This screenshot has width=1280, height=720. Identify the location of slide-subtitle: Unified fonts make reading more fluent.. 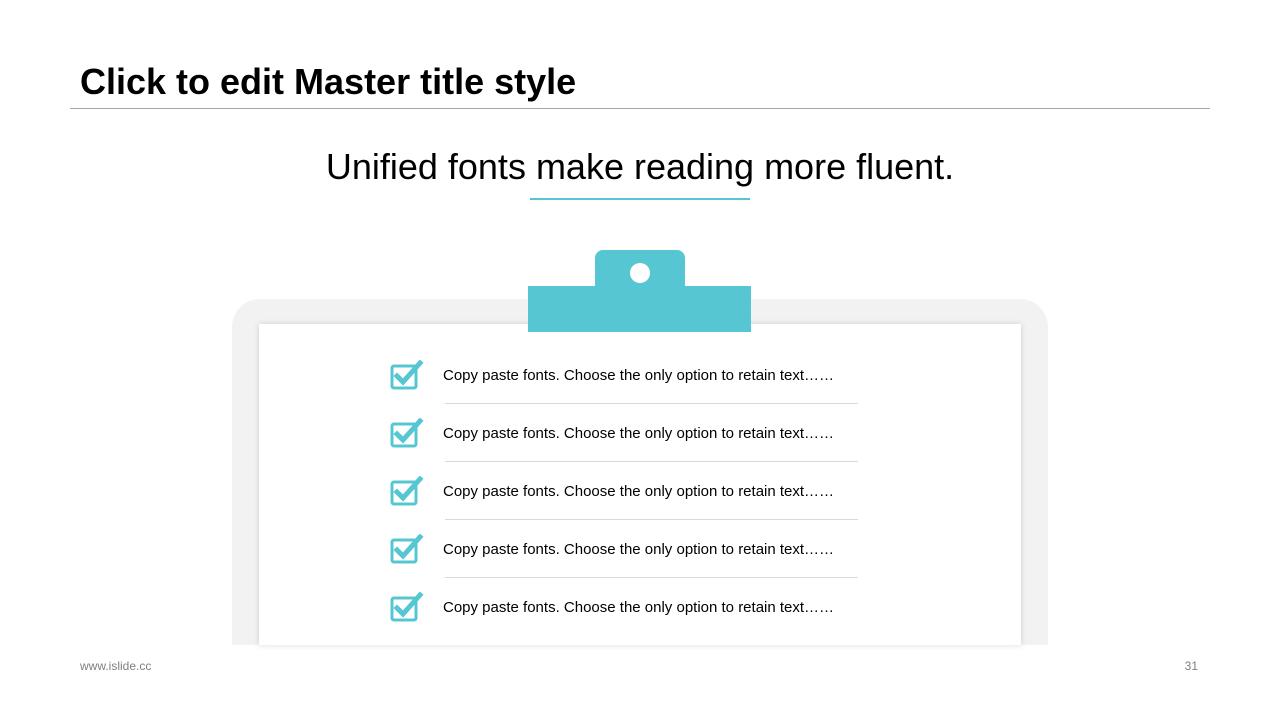
(640, 167).